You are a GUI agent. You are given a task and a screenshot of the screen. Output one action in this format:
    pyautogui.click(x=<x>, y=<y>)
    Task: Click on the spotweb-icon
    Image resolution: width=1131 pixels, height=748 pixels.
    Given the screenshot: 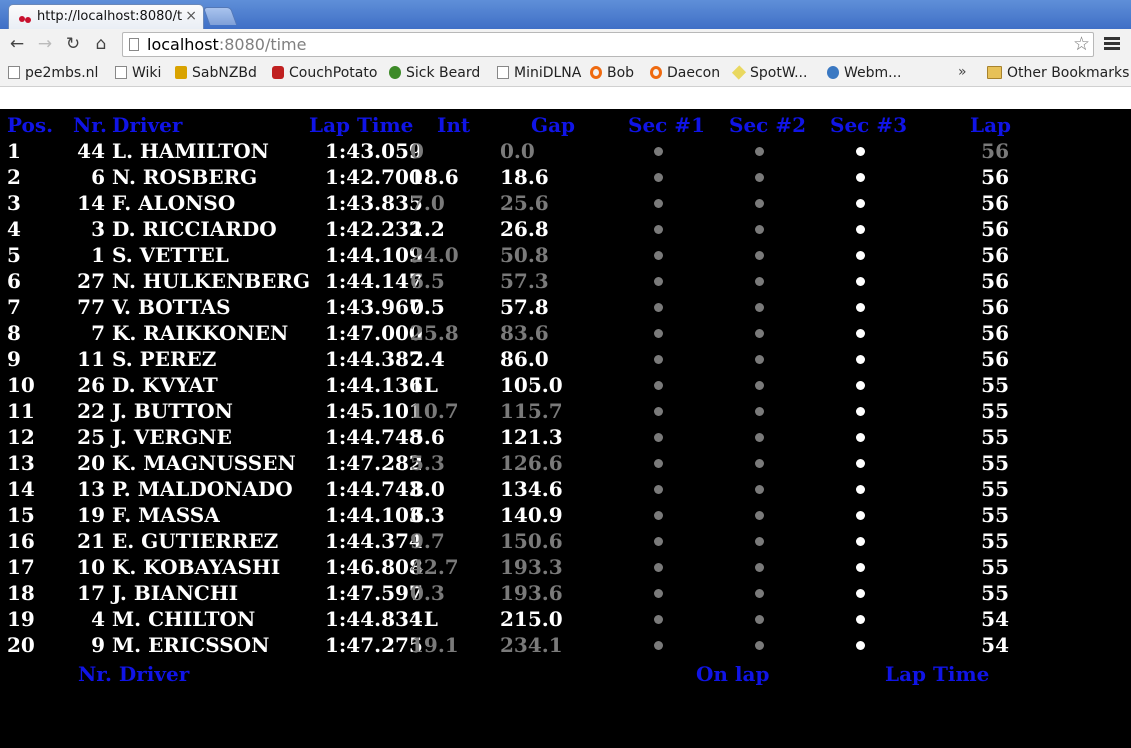 What is the action you would take?
    pyautogui.click(x=739, y=72)
    